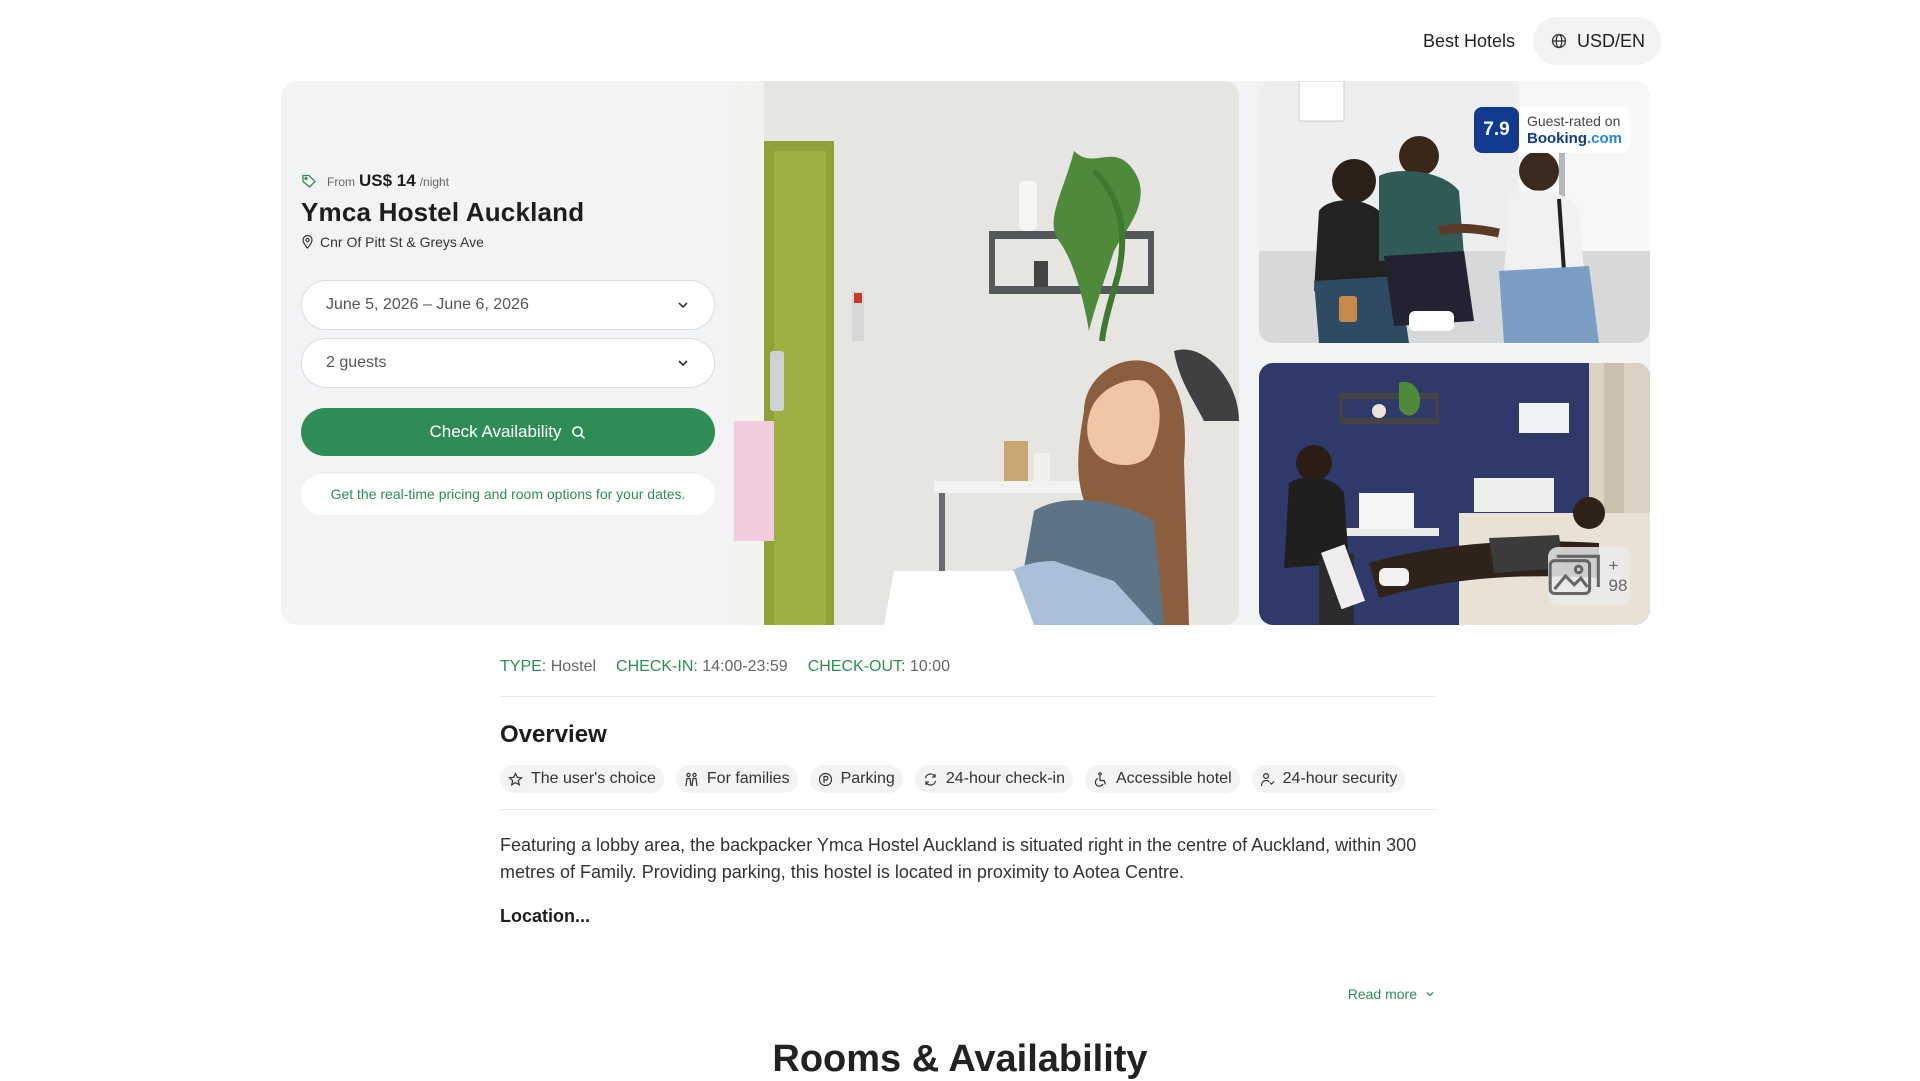  Describe the element at coordinates (1174, 778) in the screenshot. I see `amenity-label: Accessible hotel` at that location.